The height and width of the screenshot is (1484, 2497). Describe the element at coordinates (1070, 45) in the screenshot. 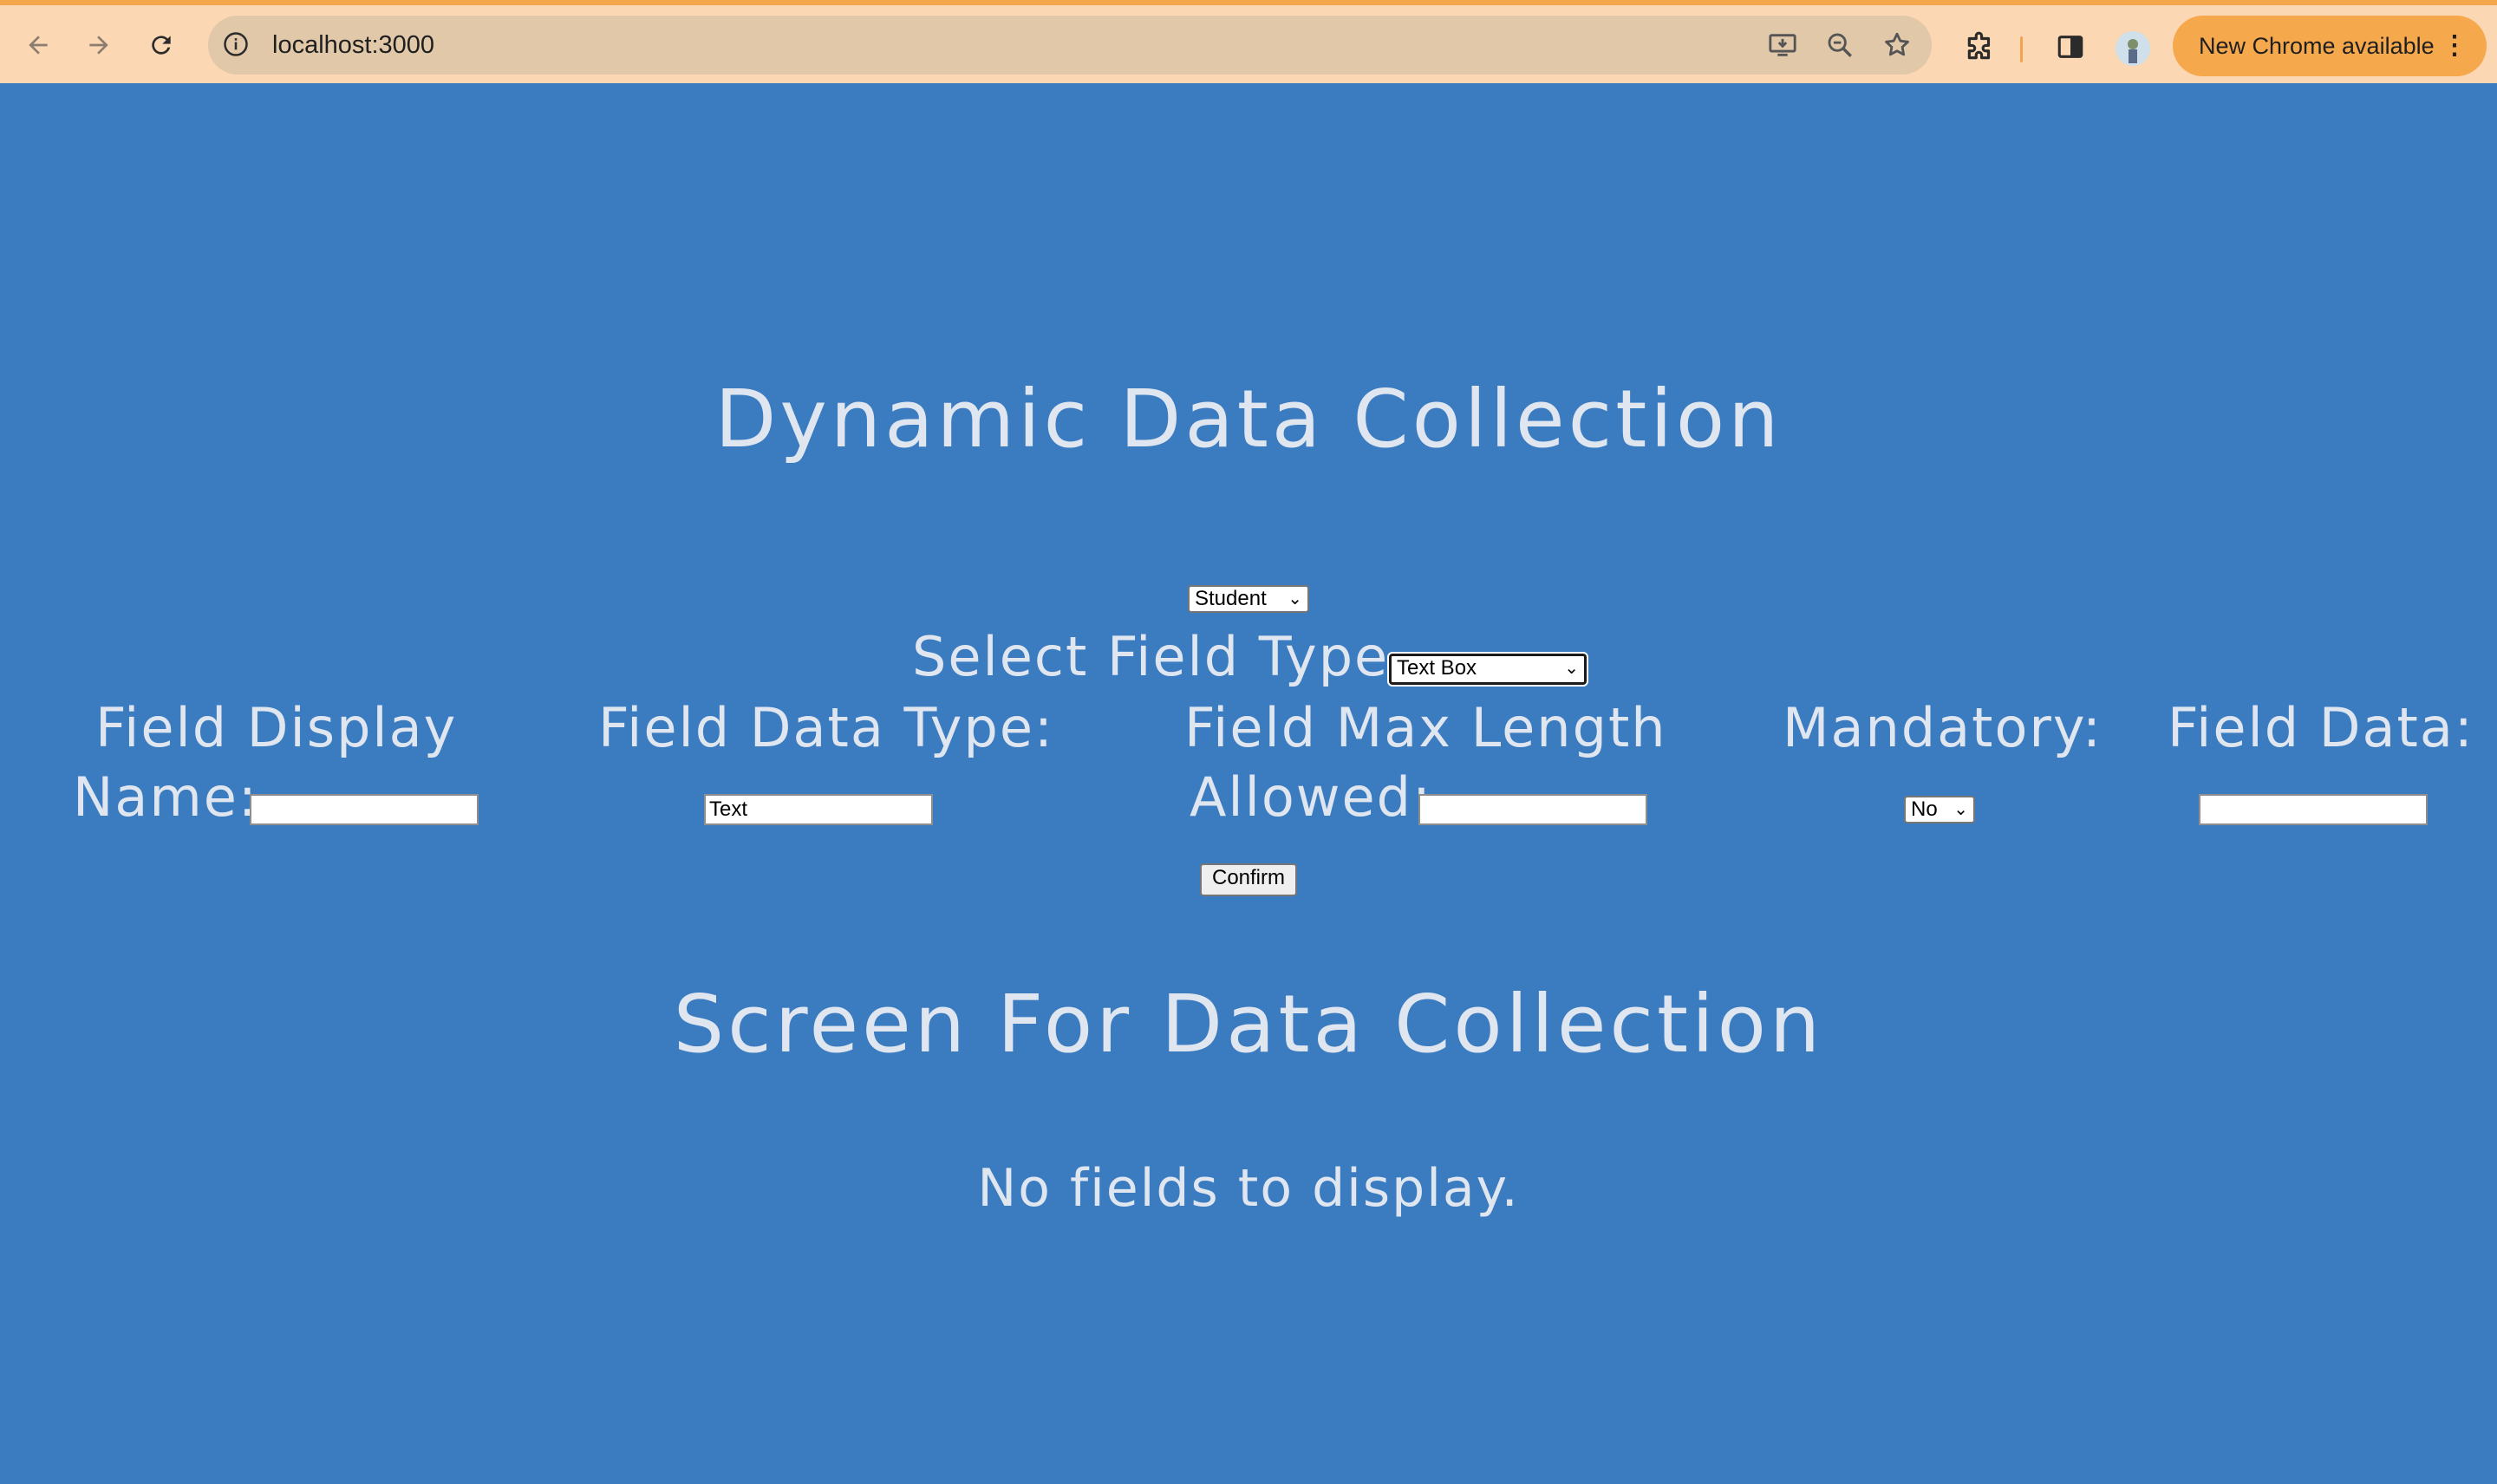

I see `address-bar: localhost:3000` at that location.